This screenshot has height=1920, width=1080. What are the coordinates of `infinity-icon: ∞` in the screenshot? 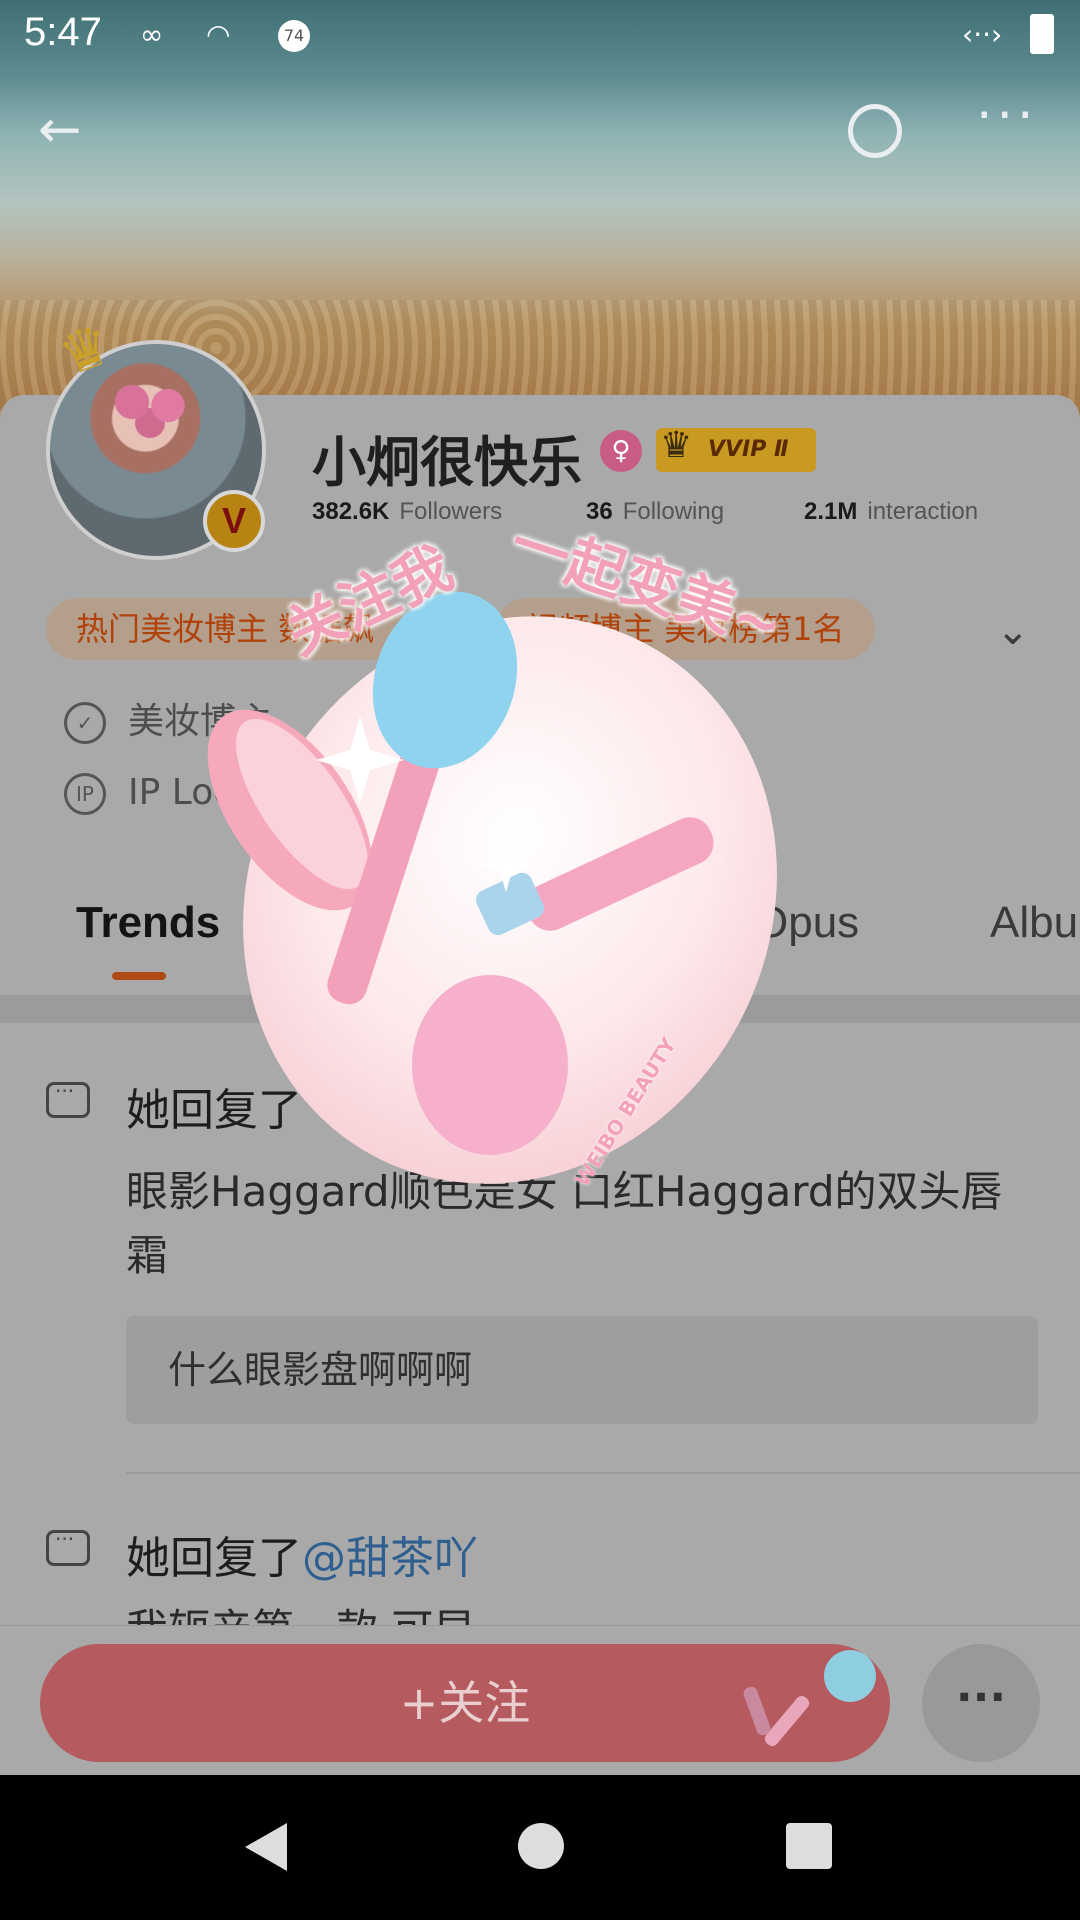 It's located at (152, 34).